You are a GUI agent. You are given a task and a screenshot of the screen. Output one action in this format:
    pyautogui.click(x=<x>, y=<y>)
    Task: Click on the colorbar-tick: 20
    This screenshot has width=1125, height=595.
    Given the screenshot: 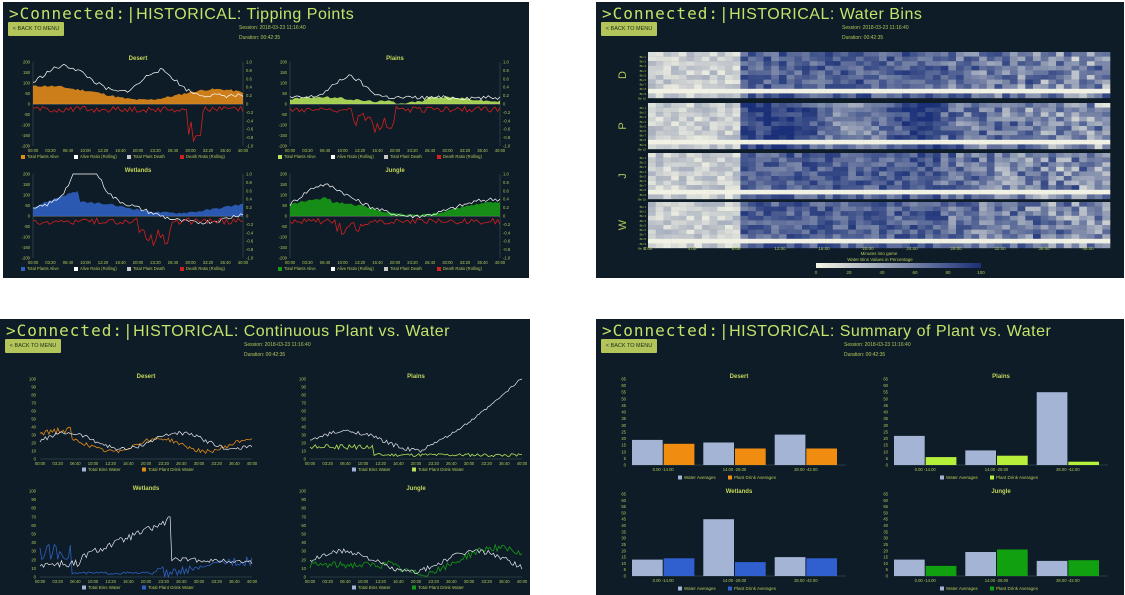 What is the action you would take?
    pyautogui.click(x=849, y=272)
    